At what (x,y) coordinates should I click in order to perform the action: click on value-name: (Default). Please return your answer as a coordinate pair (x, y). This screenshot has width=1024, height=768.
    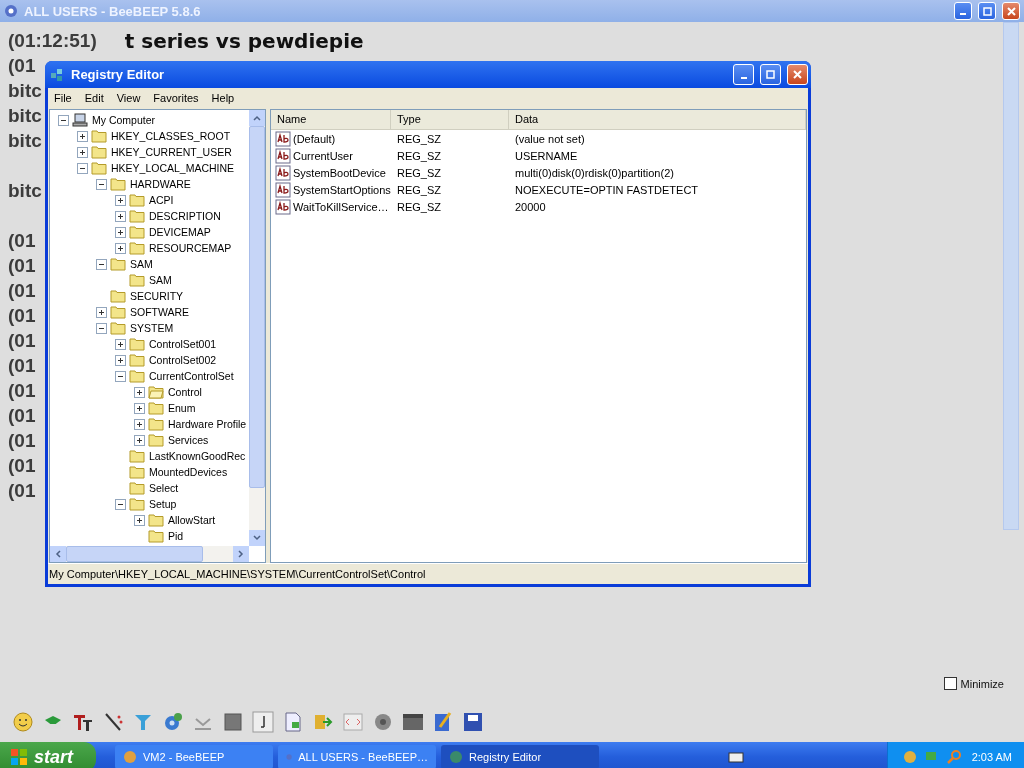
    Looking at the image, I should click on (314, 138).